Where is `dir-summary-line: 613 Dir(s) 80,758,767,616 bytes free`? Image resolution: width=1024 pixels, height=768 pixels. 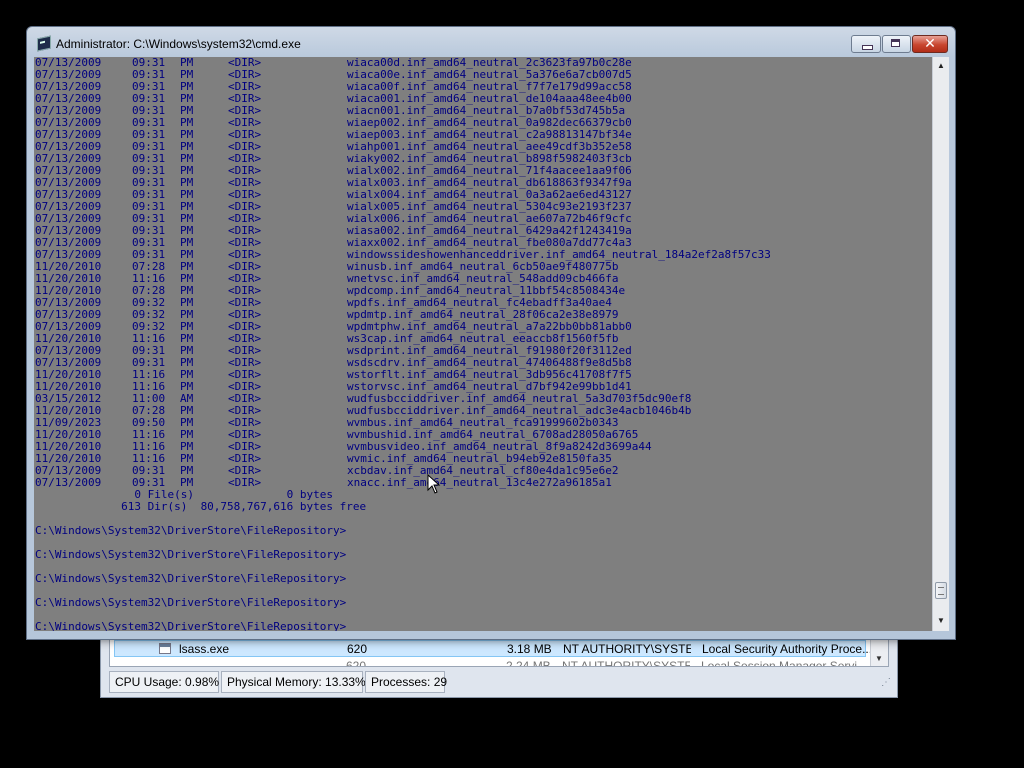
dir-summary-line: 613 Dir(s) 80,758,767,616 bytes free is located at coordinates (201, 506).